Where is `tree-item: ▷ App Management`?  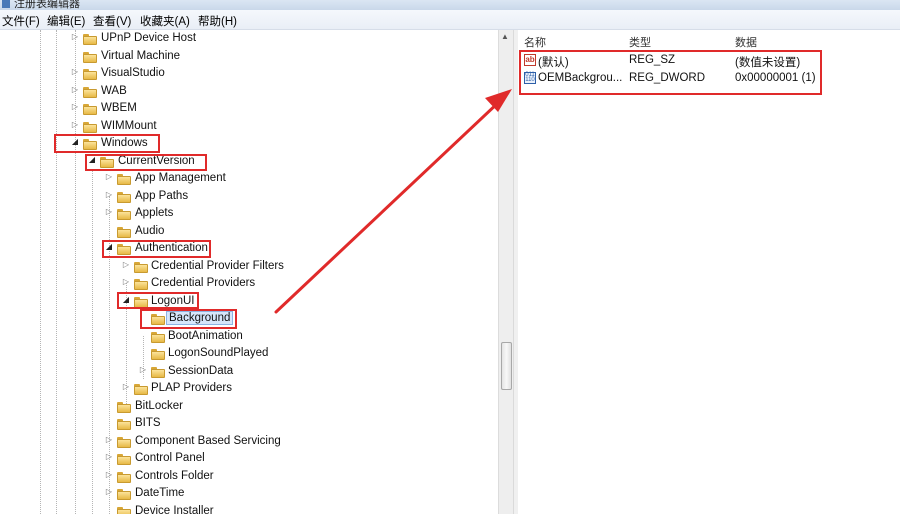
tree-item: ▷ App Management is located at coordinates (249, 179).